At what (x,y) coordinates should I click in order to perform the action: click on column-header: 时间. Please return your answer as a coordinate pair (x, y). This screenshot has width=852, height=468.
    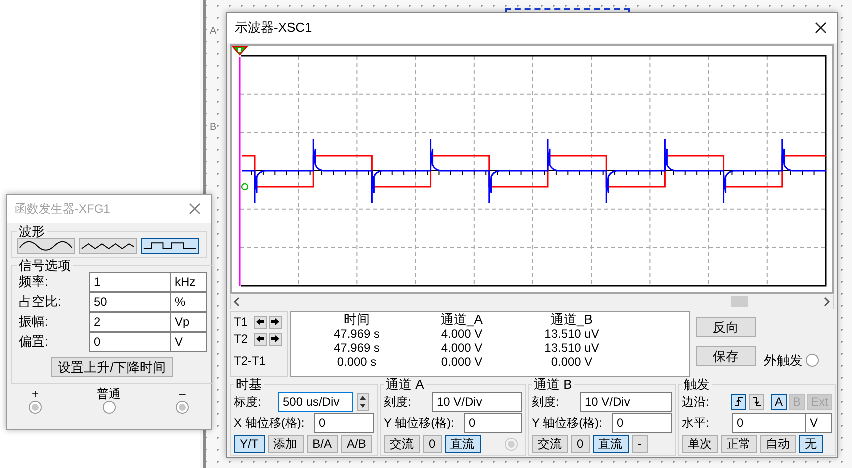
    Looking at the image, I should click on (357, 320).